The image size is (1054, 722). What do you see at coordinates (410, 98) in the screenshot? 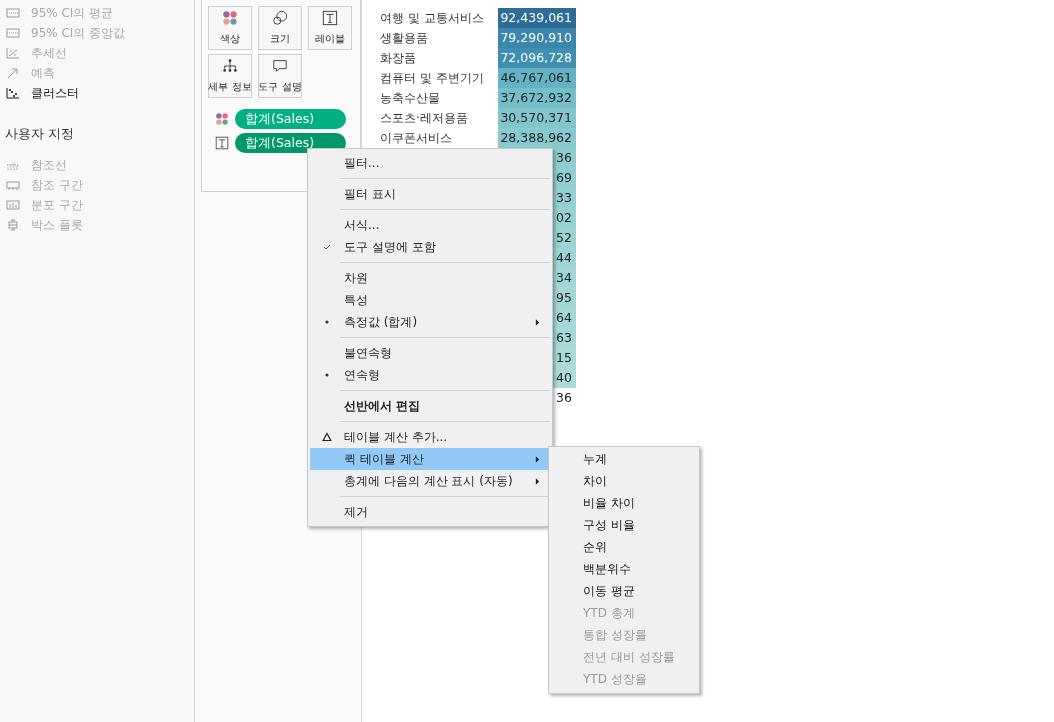
I see `table-cell: 농축수산물` at bounding box center [410, 98].